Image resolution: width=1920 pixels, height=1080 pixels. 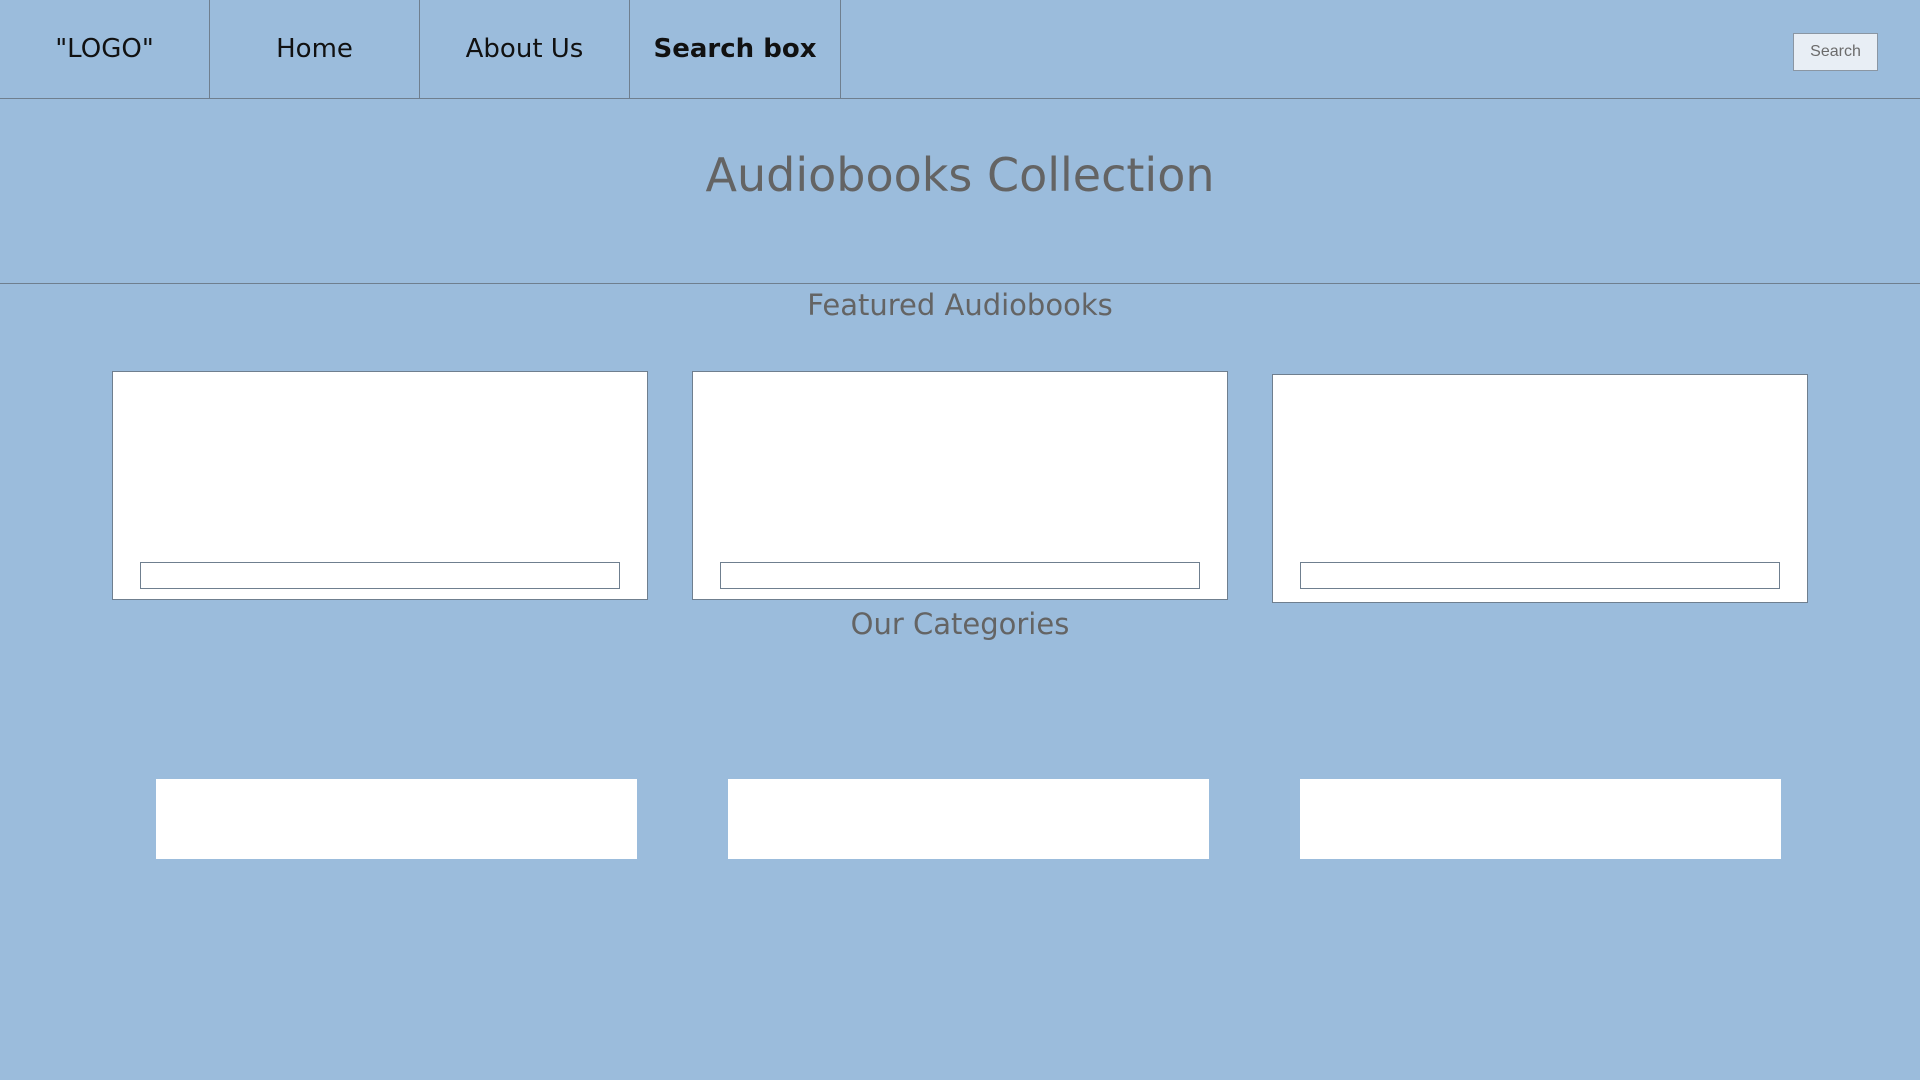 I want to click on nav-item-search-box: Search box, so click(x=735, y=49).